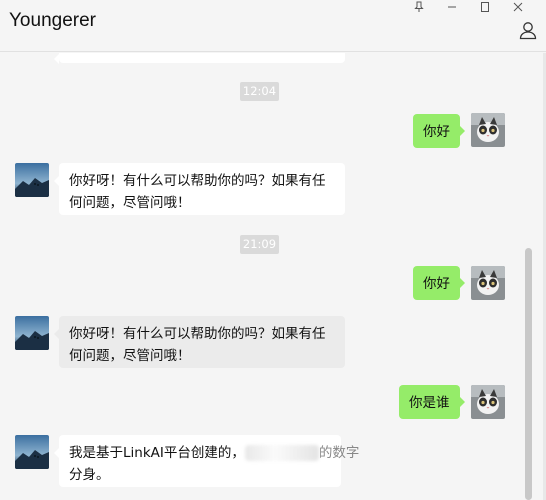 This screenshot has width=546, height=500. What do you see at coordinates (199, 58) in the screenshot?
I see `message-bubble-partial` at bounding box center [199, 58].